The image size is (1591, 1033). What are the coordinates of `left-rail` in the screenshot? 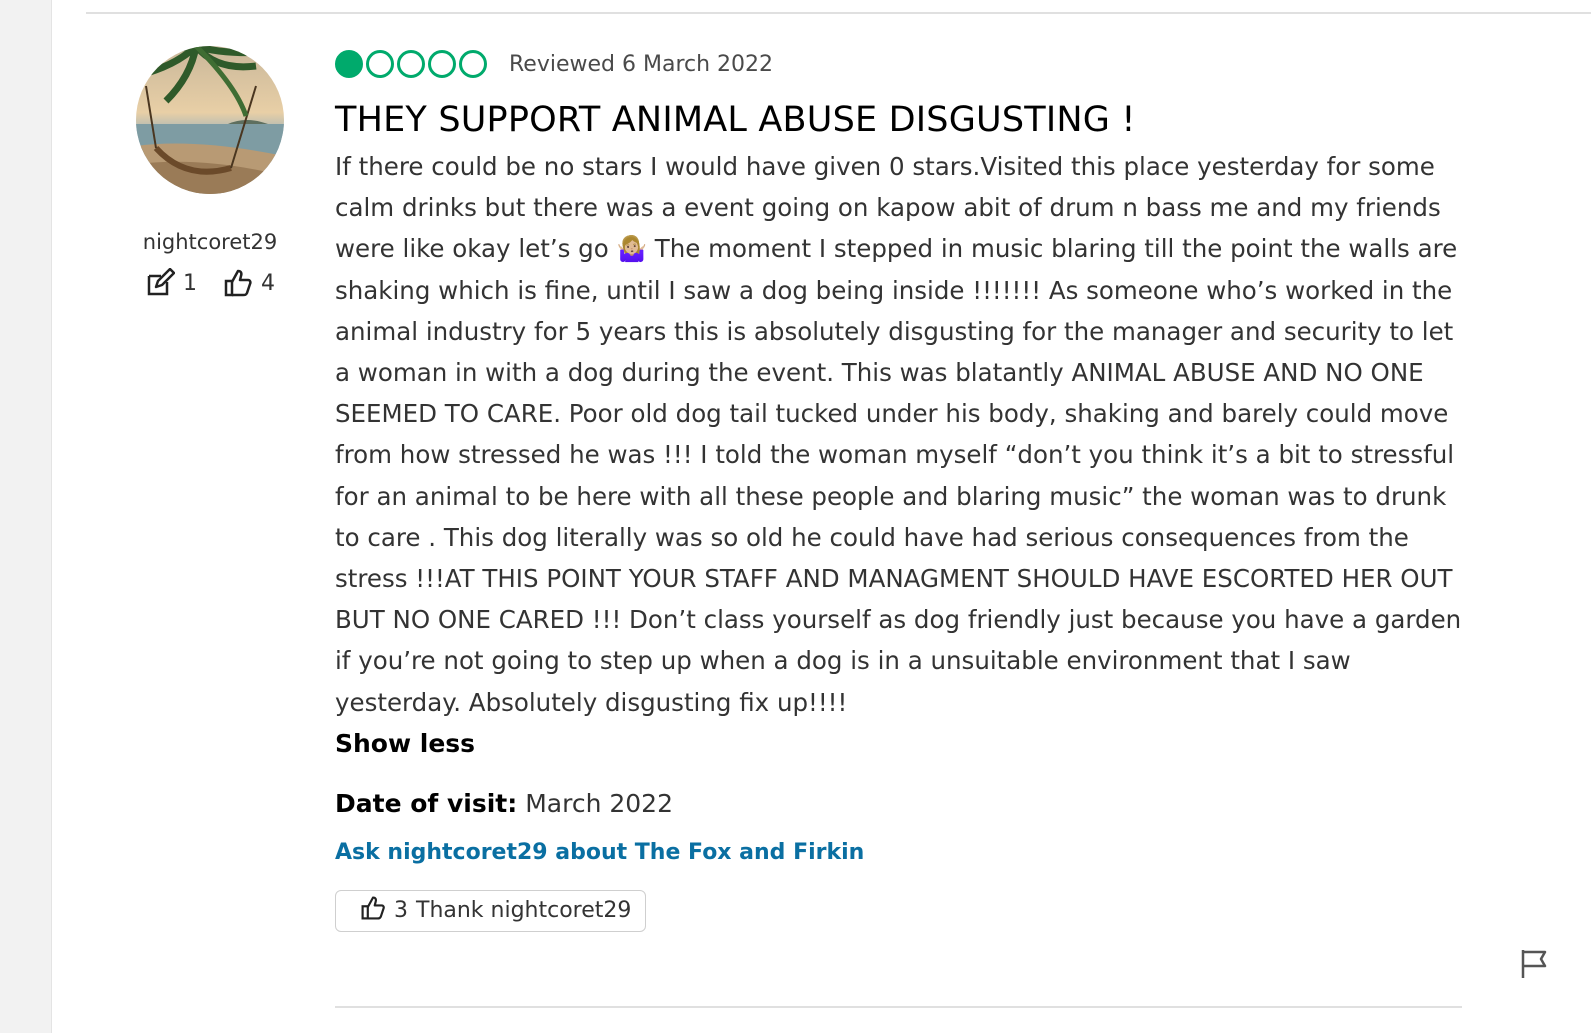 It's located at (26, 516).